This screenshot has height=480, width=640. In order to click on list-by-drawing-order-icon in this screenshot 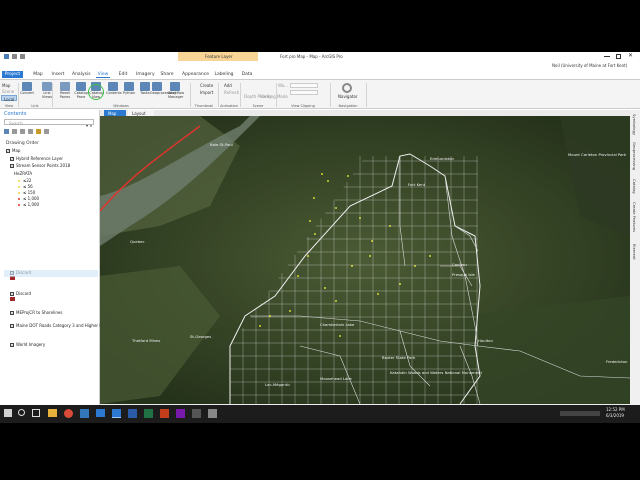, I will do `click(6, 131)`.